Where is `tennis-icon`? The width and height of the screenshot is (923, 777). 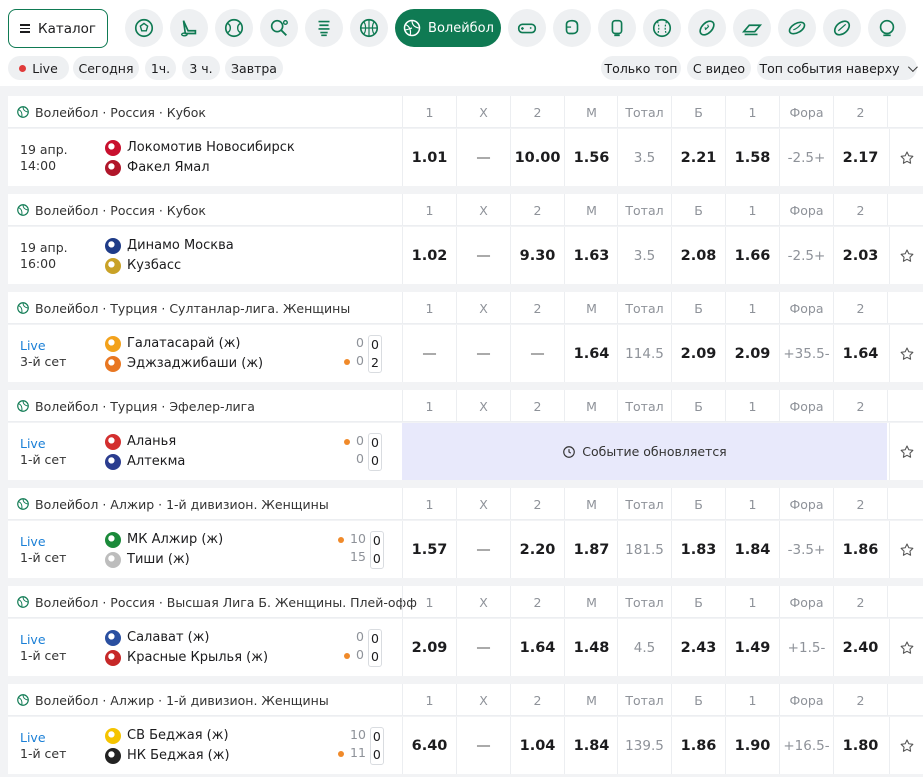 tennis-icon is located at coordinates (234, 28).